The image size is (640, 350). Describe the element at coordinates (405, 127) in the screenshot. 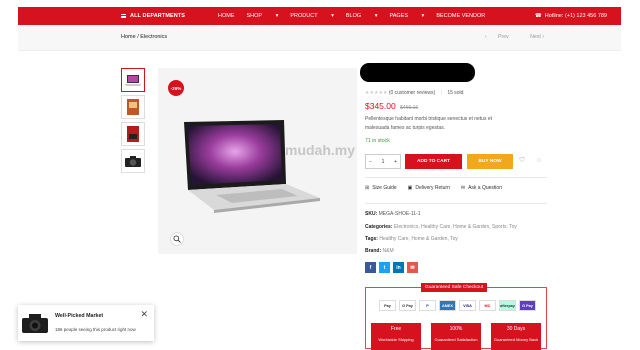

I see `description-line-2: malesuada fames ac turpis egestas.` at that location.